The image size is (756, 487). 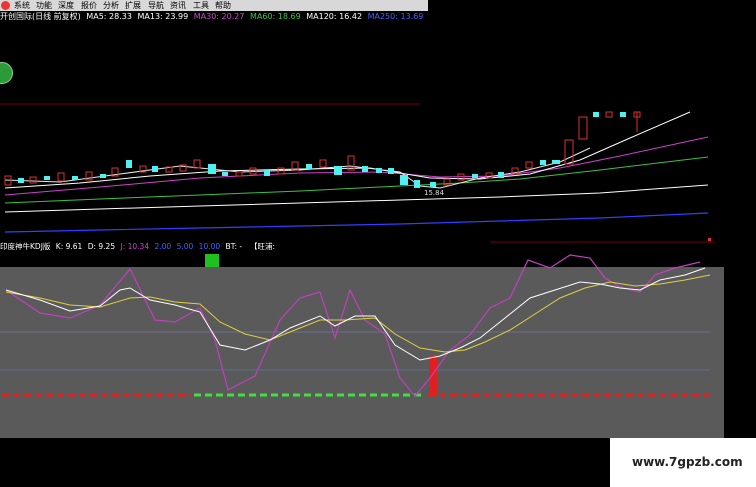 What do you see at coordinates (101, 246) in the screenshot?
I see `kdj-d-value: D: 9.25` at bounding box center [101, 246].